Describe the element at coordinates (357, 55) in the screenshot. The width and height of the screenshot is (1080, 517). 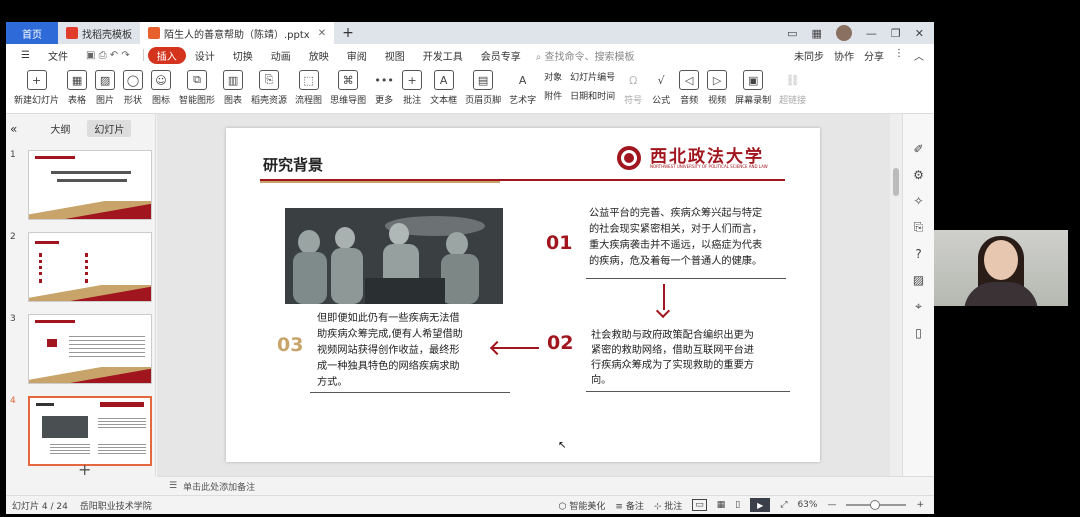
I see `menu-review: 审阅` at that location.